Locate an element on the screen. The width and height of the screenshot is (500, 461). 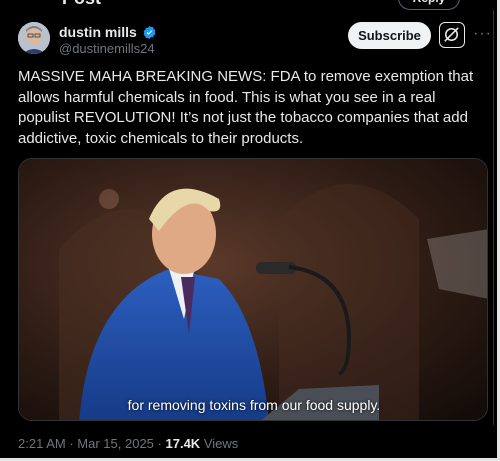
page-title: Post is located at coordinates (81, 4).